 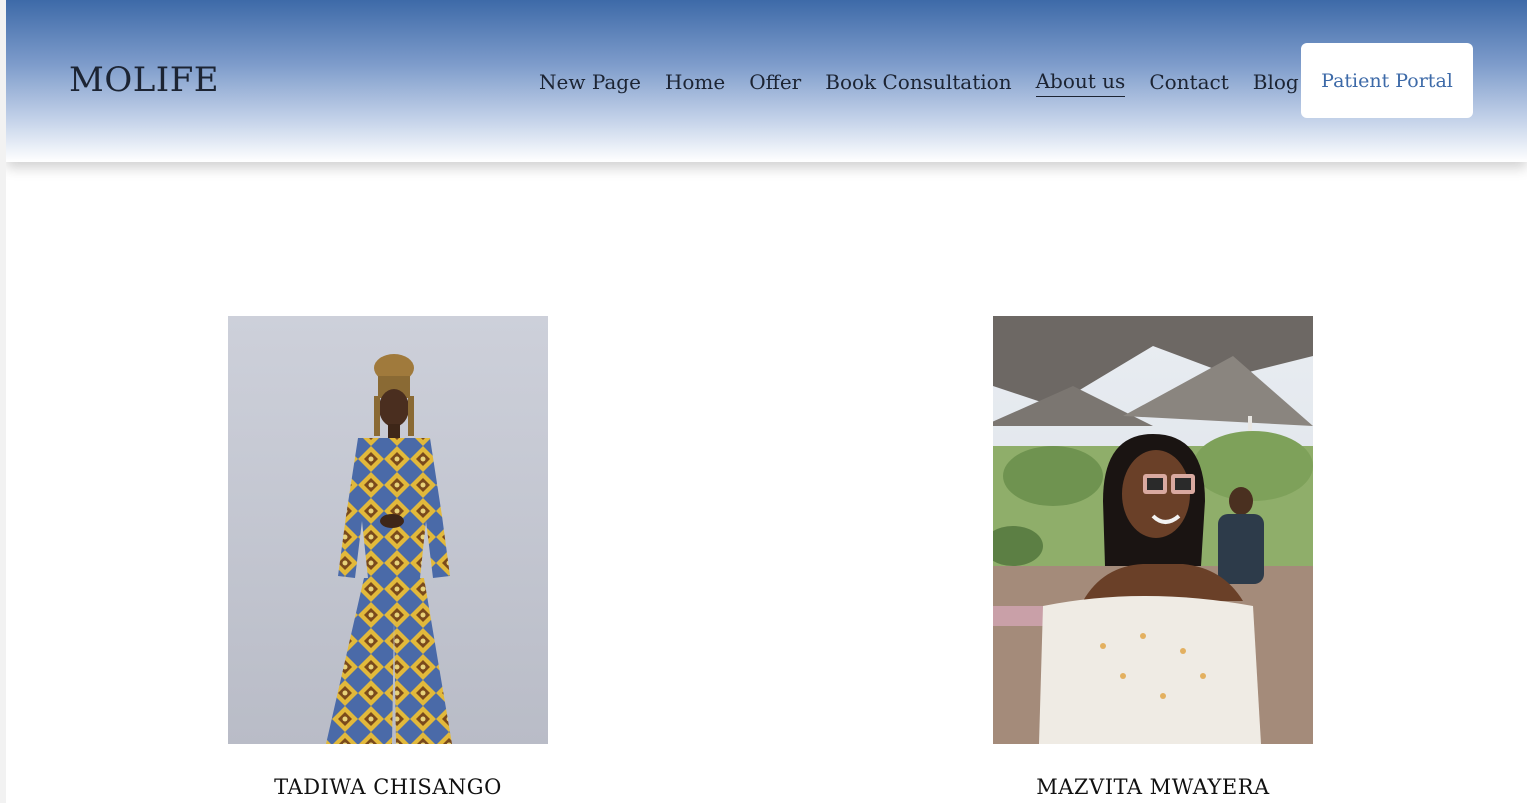 I want to click on nav-item-contact: Contact, so click(x=1188, y=82).